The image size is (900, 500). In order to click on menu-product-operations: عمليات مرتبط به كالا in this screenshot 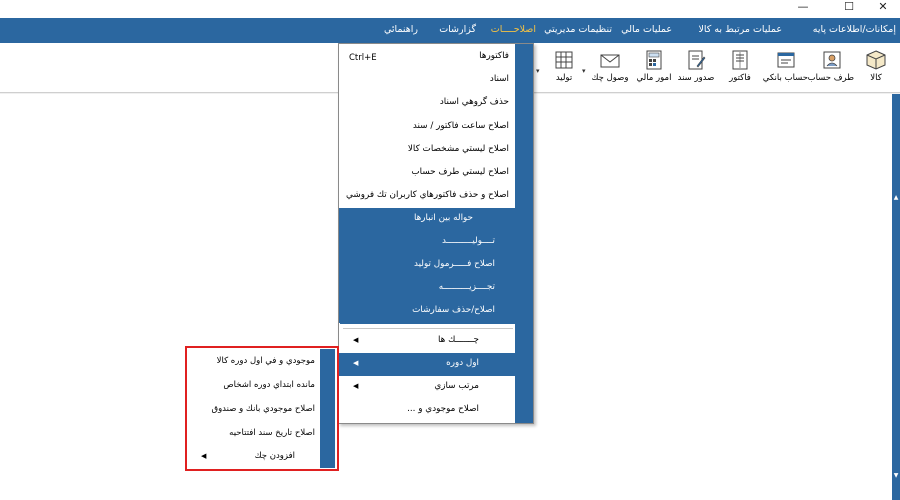, I will do `click(740, 30)`.